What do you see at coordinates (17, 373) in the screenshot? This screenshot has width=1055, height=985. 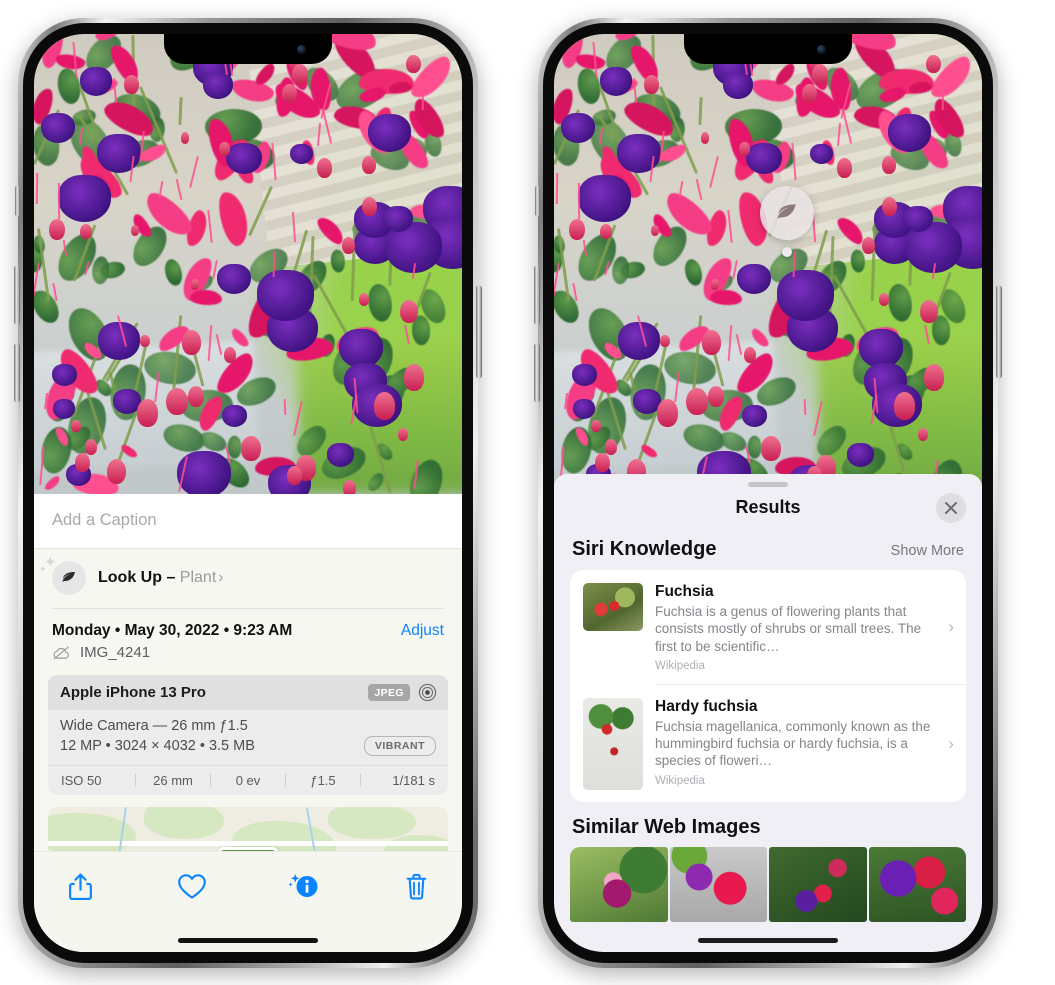 I see `volume-down-button-left` at bounding box center [17, 373].